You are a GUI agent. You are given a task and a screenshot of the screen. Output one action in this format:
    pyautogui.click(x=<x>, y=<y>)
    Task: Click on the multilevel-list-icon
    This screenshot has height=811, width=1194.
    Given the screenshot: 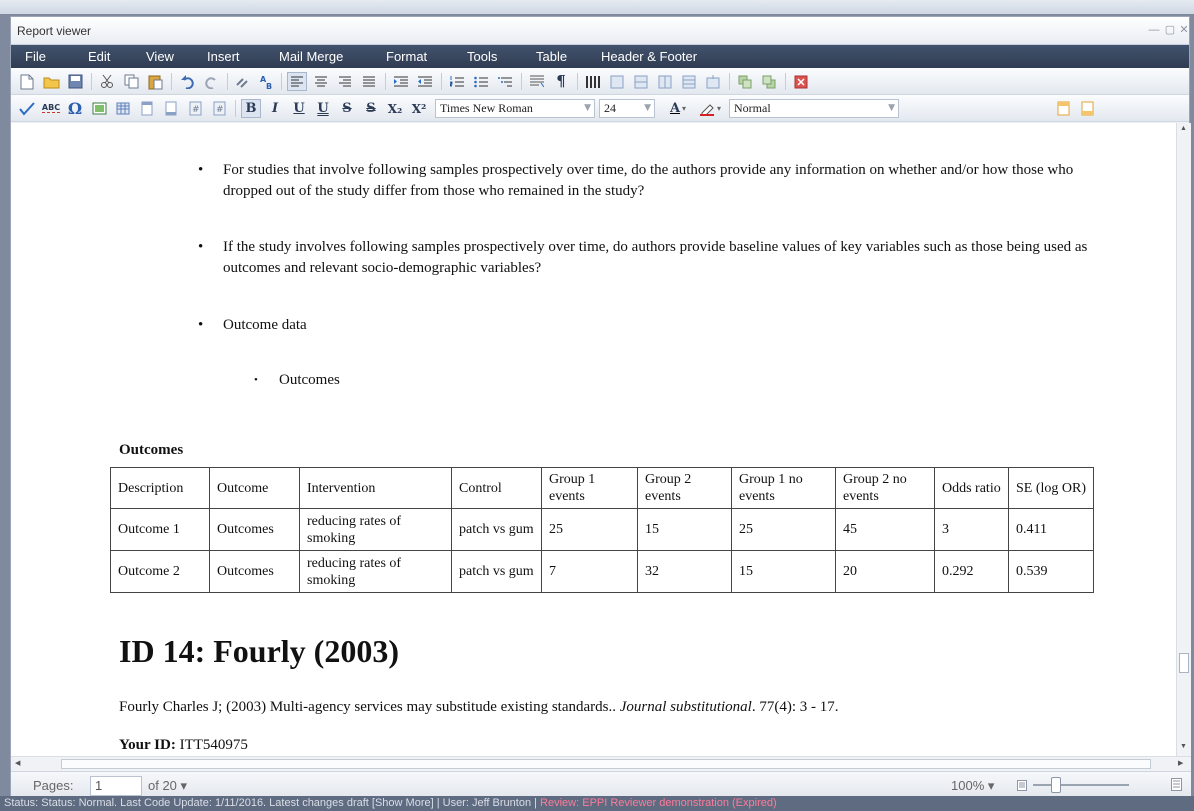 What is the action you would take?
    pyautogui.click(x=505, y=81)
    